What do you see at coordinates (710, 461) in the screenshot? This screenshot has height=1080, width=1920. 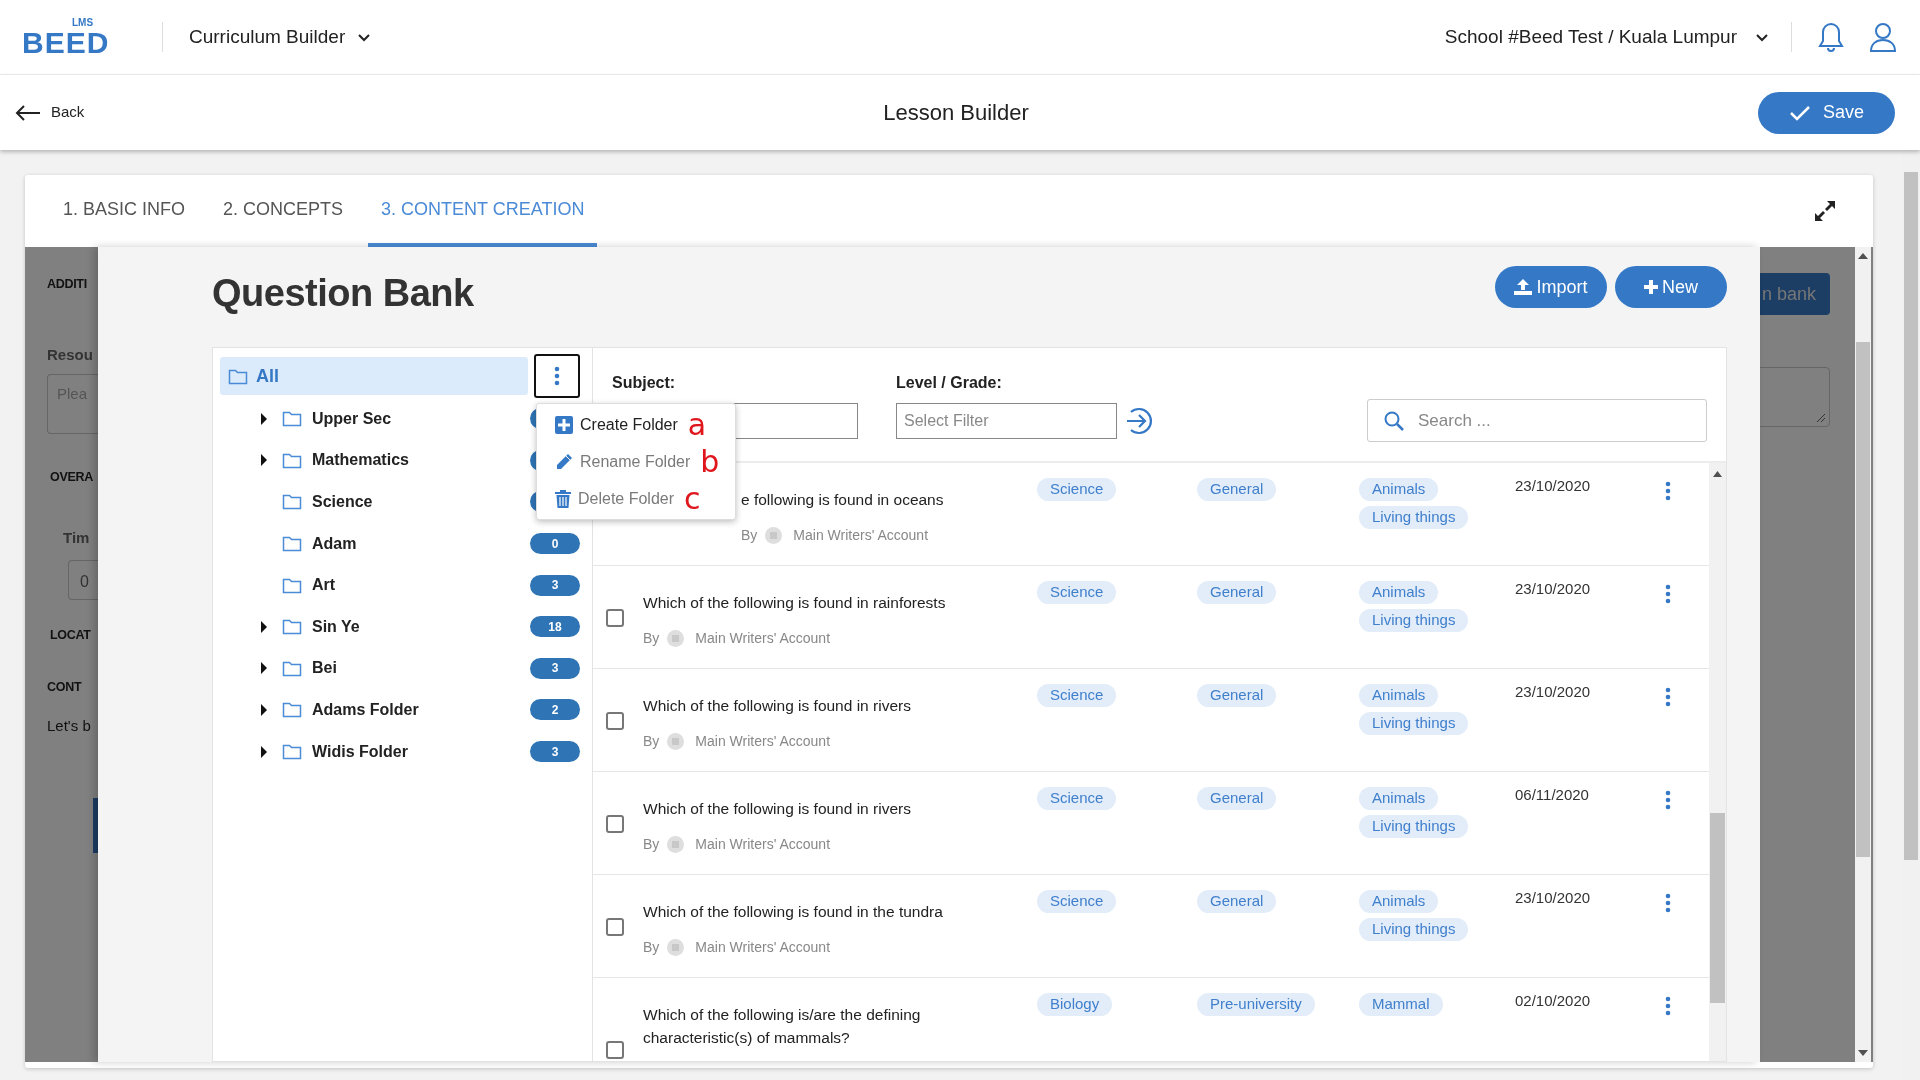 I see `annotation-letter: b` at bounding box center [710, 461].